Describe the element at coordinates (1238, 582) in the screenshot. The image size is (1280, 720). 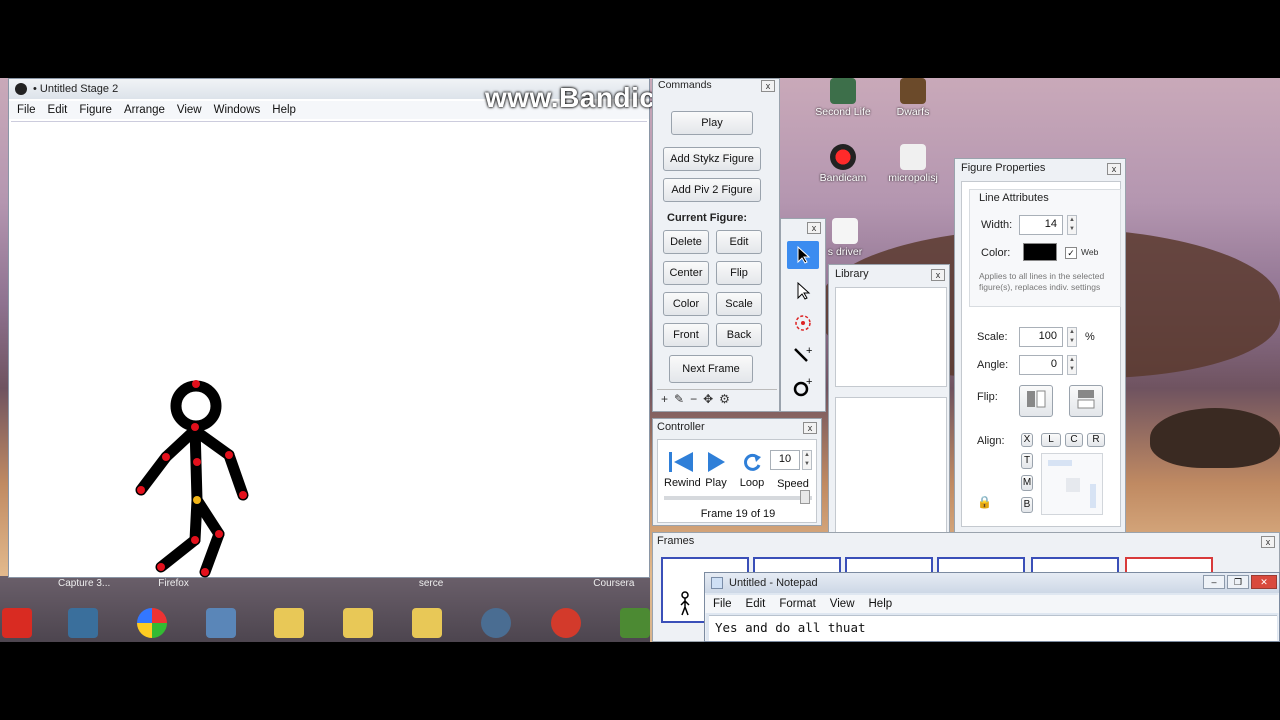
I see `maximize-button: ❐` at that location.